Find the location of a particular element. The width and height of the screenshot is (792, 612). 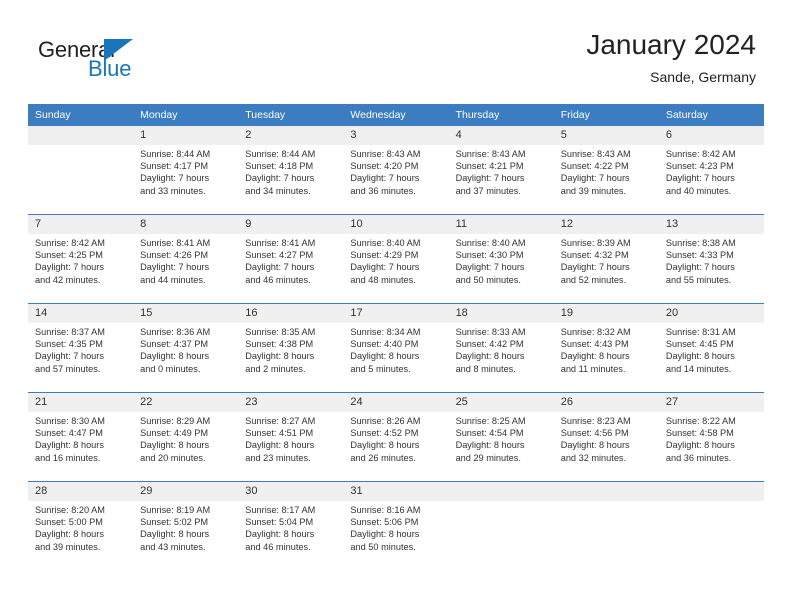

sunrise-text: Sunrise: 8:42 AM is located at coordinates (700, 154).